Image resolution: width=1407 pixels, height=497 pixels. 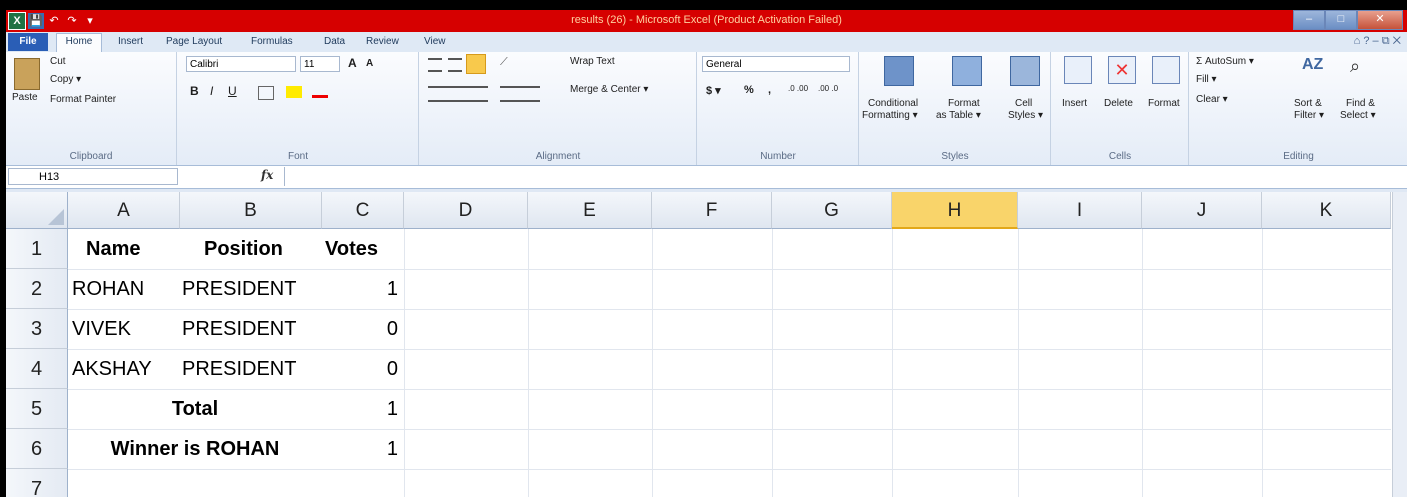 I want to click on tab-formulas: Formulas, so click(x=272, y=42).